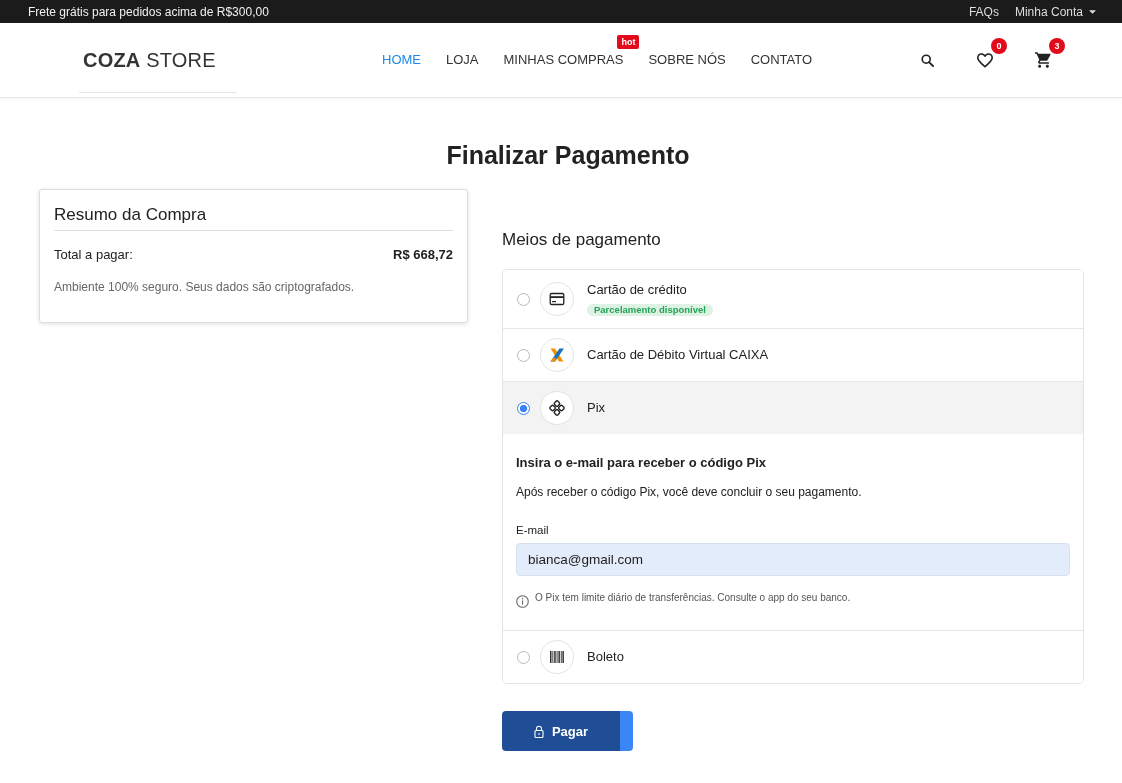 This screenshot has height=783, width=1122. What do you see at coordinates (999, 46) in the screenshot?
I see `count-badge: 0` at bounding box center [999, 46].